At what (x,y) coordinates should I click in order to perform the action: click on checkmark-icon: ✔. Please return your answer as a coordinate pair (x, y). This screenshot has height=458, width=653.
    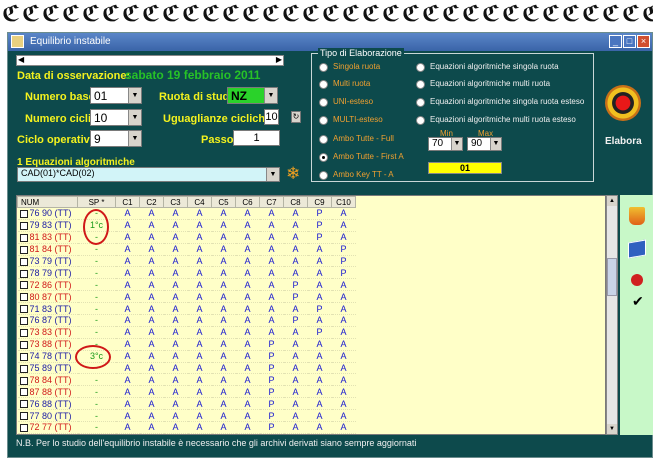
    Looking at the image, I should click on (638, 301).